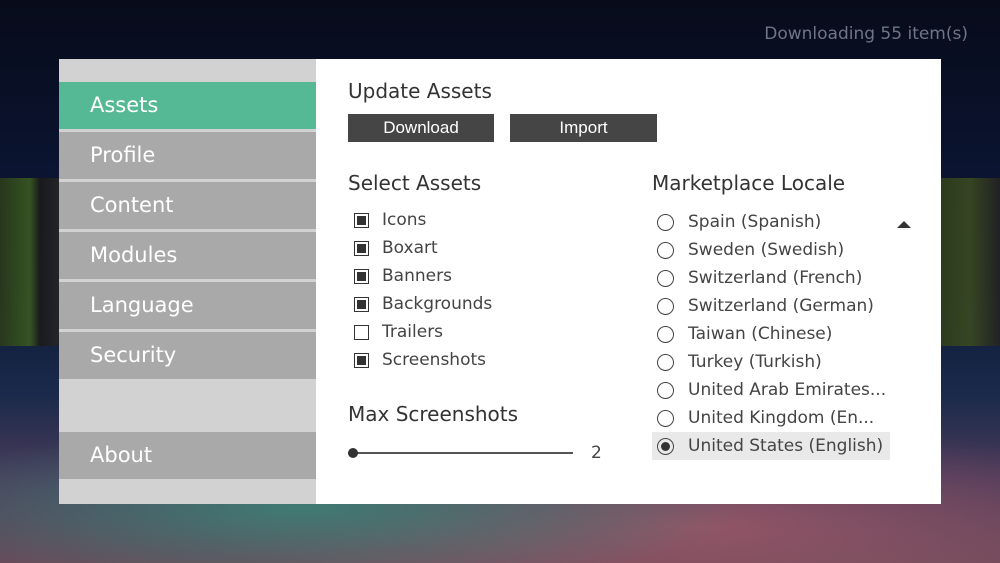  What do you see at coordinates (437, 304) in the screenshot?
I see `checkbox-label: Backgrounds` at bounding box center [437, 304].